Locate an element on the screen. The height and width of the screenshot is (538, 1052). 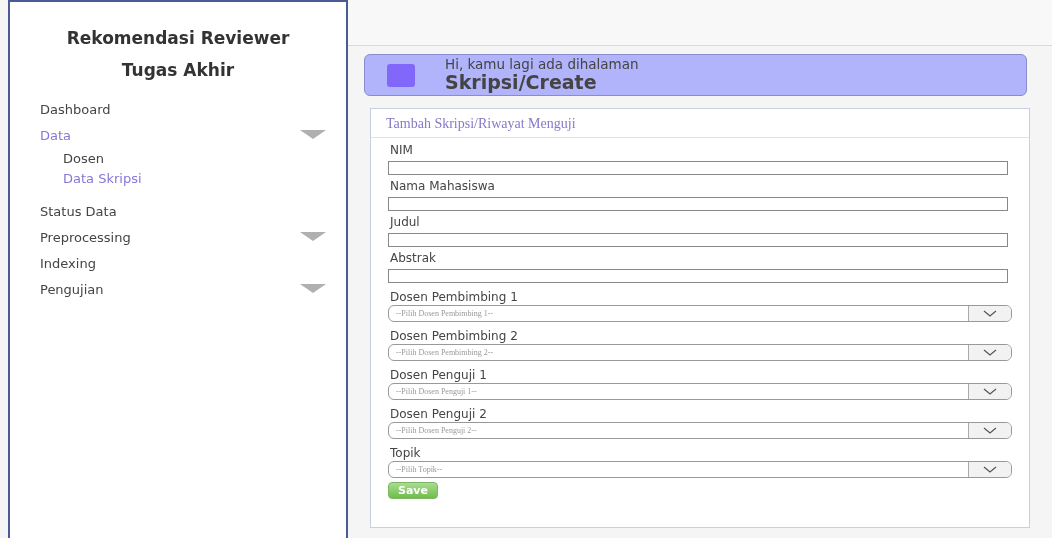
field-label: Dosen Pembimbing 1 is located at coordinates (454, 297).